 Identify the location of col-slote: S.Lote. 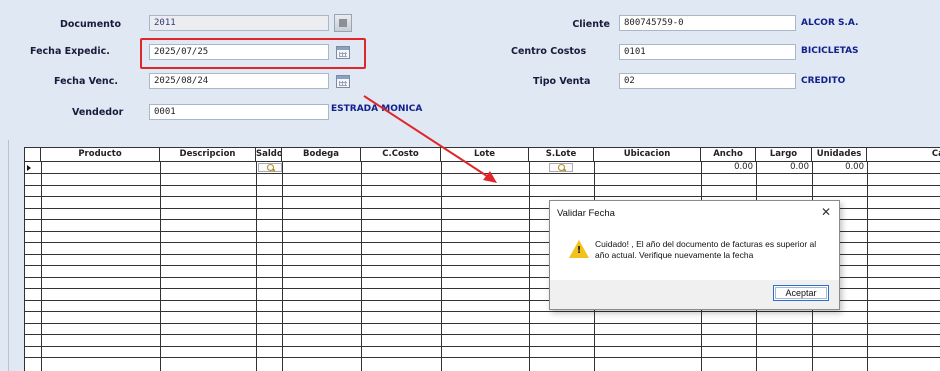
(561, 155).